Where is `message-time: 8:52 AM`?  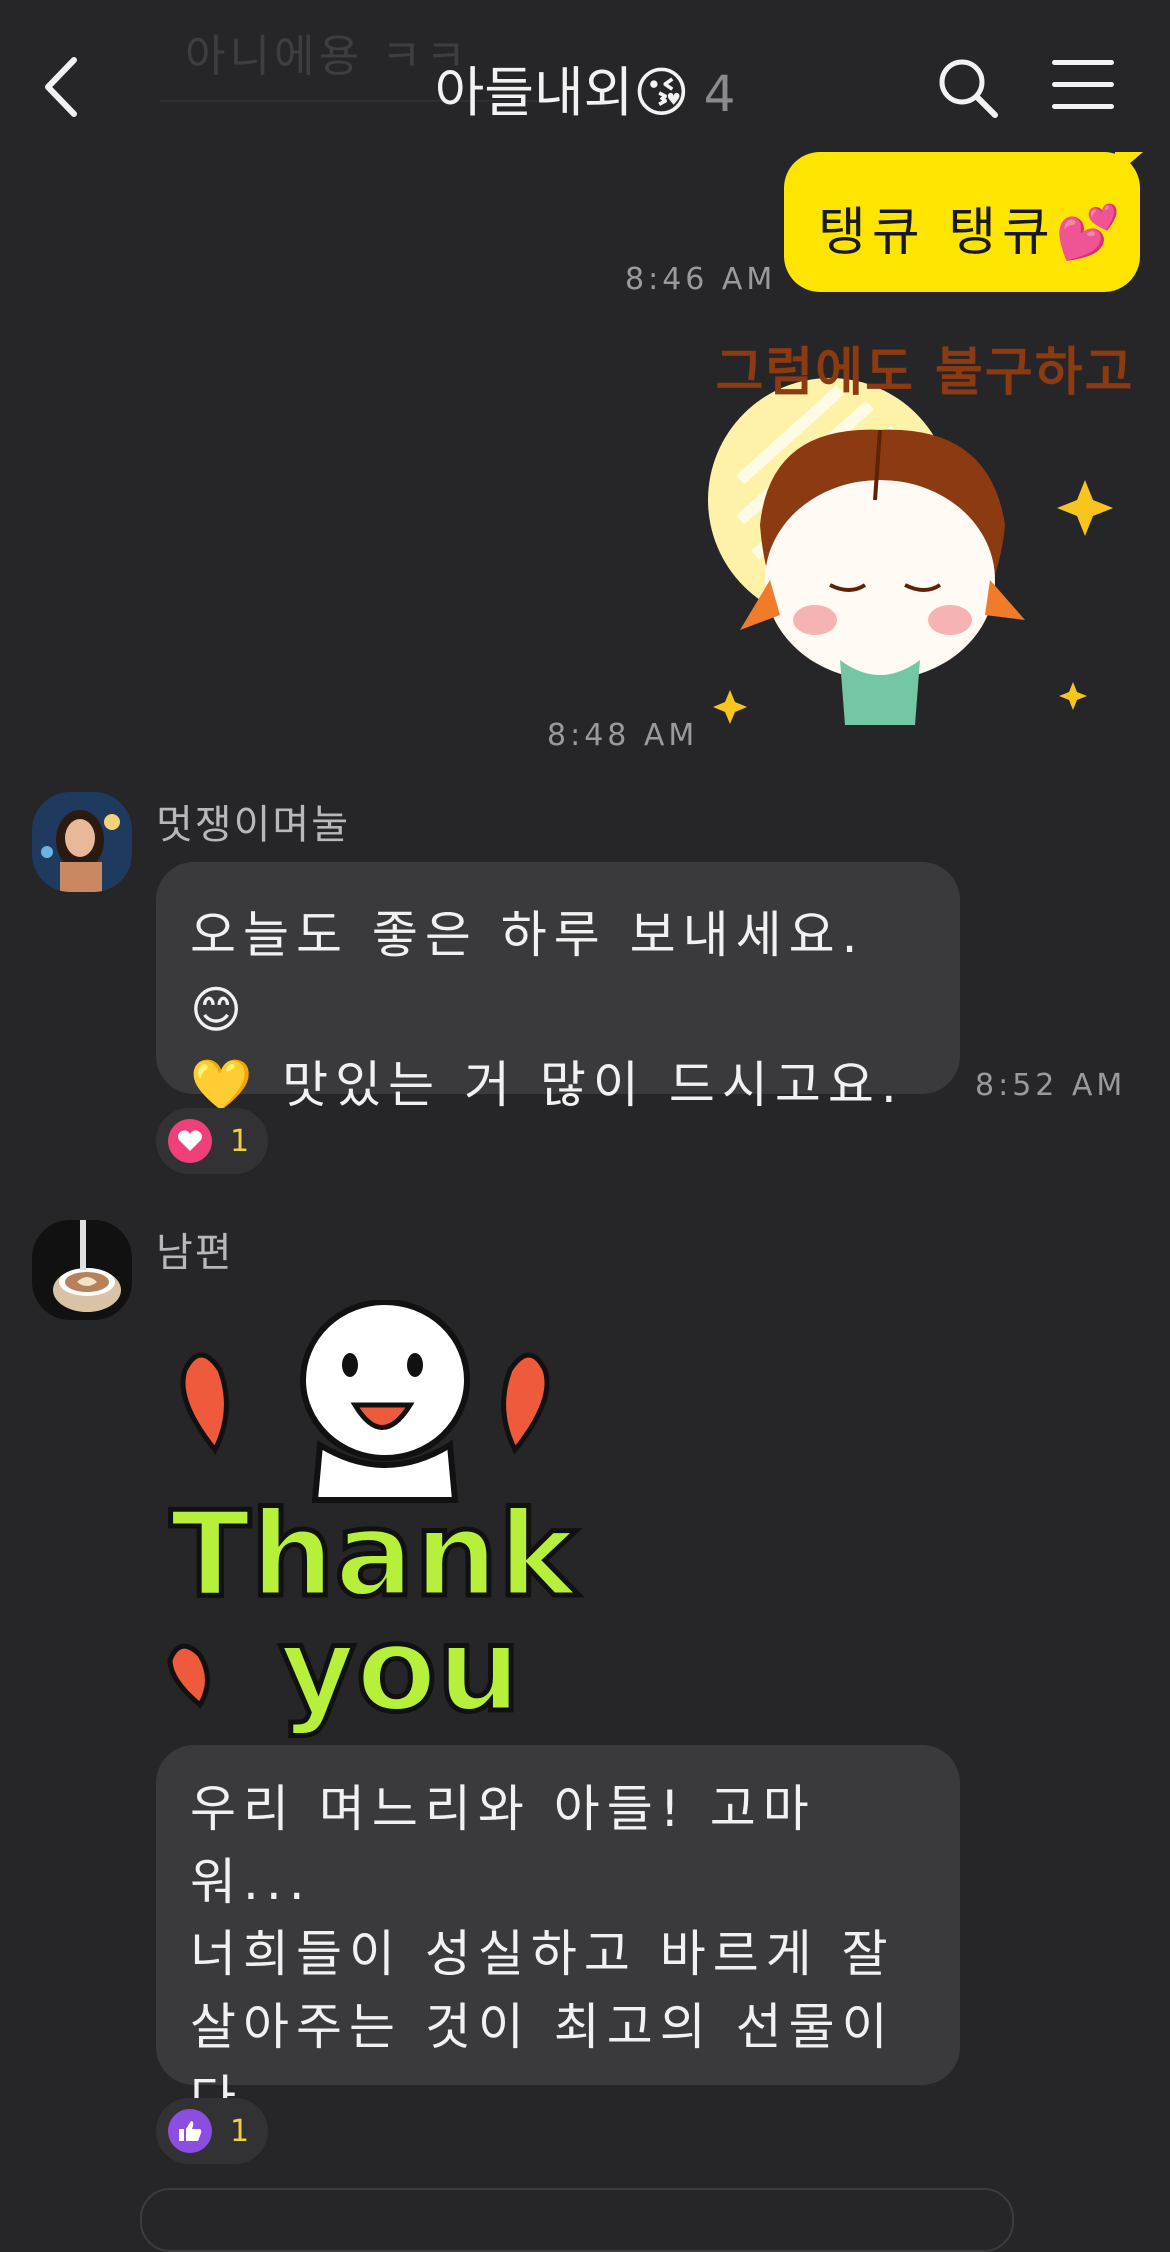 message-time: 8:52 AM is located at coordinates (1051, 1085).